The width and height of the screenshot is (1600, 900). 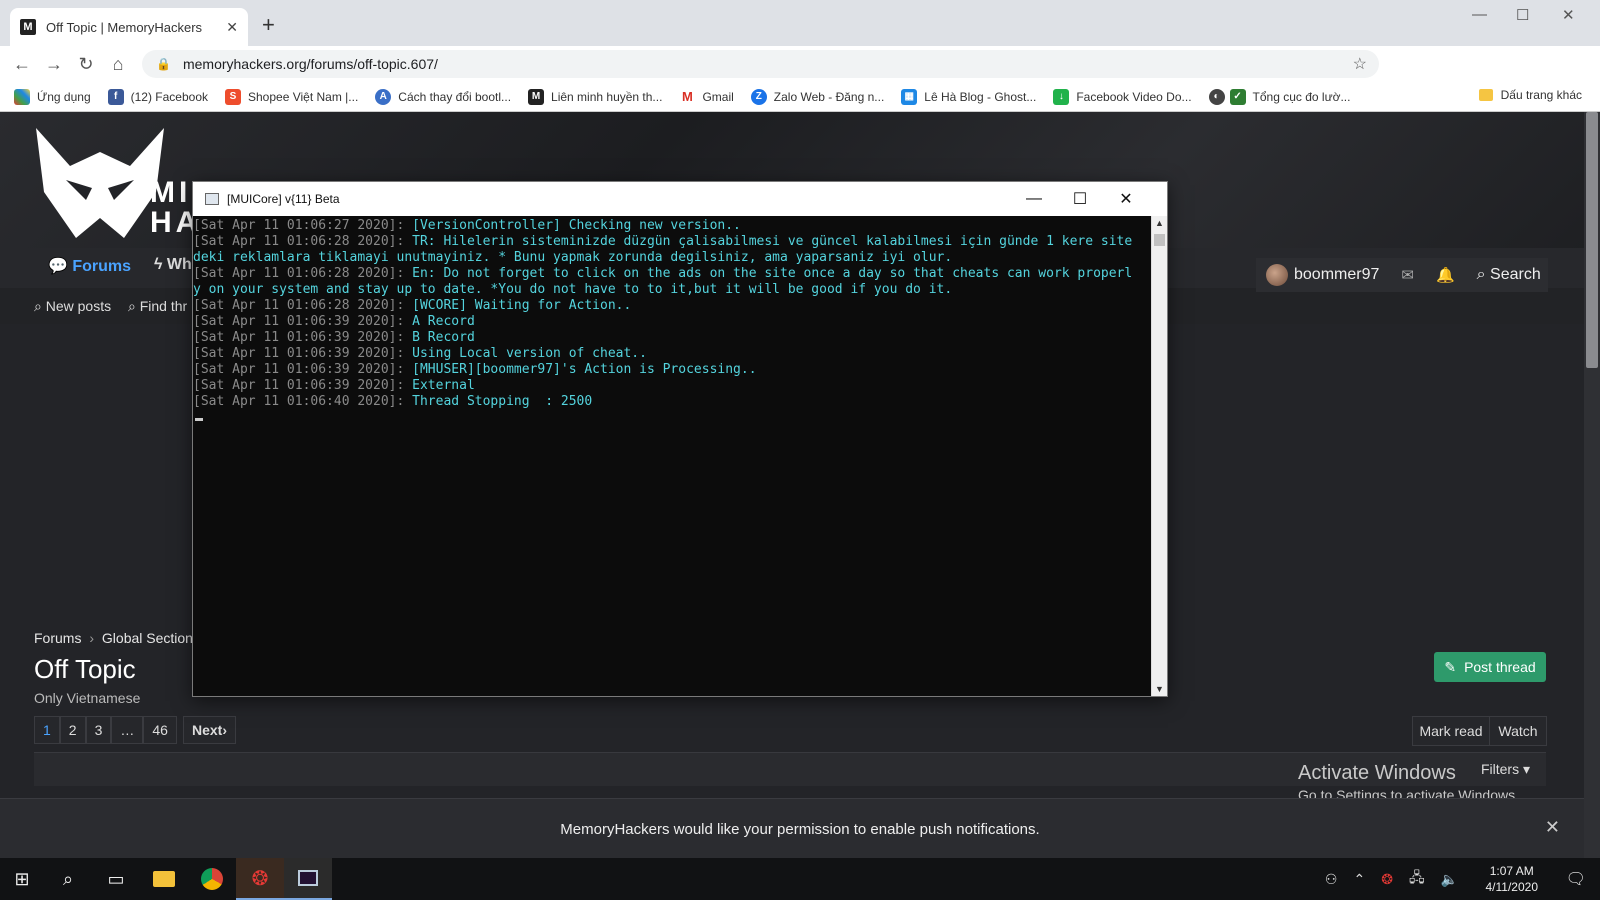 I want to click on breadcrumb-forums: Forums, so click(x=57, y=638).